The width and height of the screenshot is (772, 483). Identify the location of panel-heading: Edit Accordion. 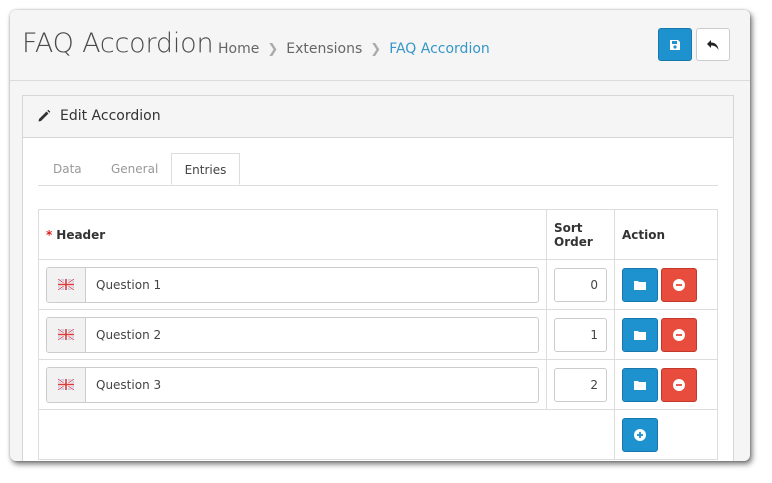
(378, 117).